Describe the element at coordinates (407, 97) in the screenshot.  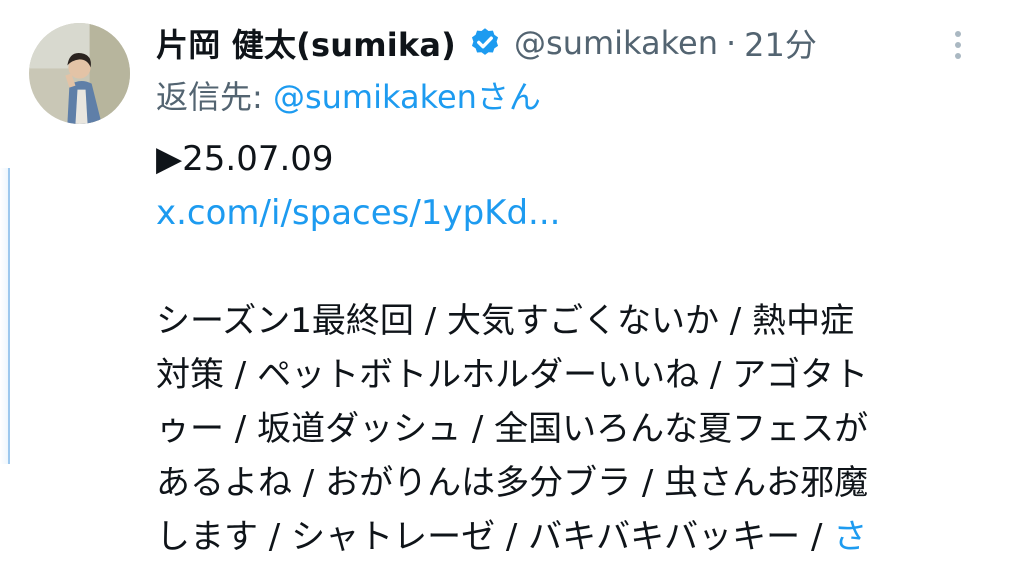
I see `reply-to-mention: @sumikakenさん` at that location.